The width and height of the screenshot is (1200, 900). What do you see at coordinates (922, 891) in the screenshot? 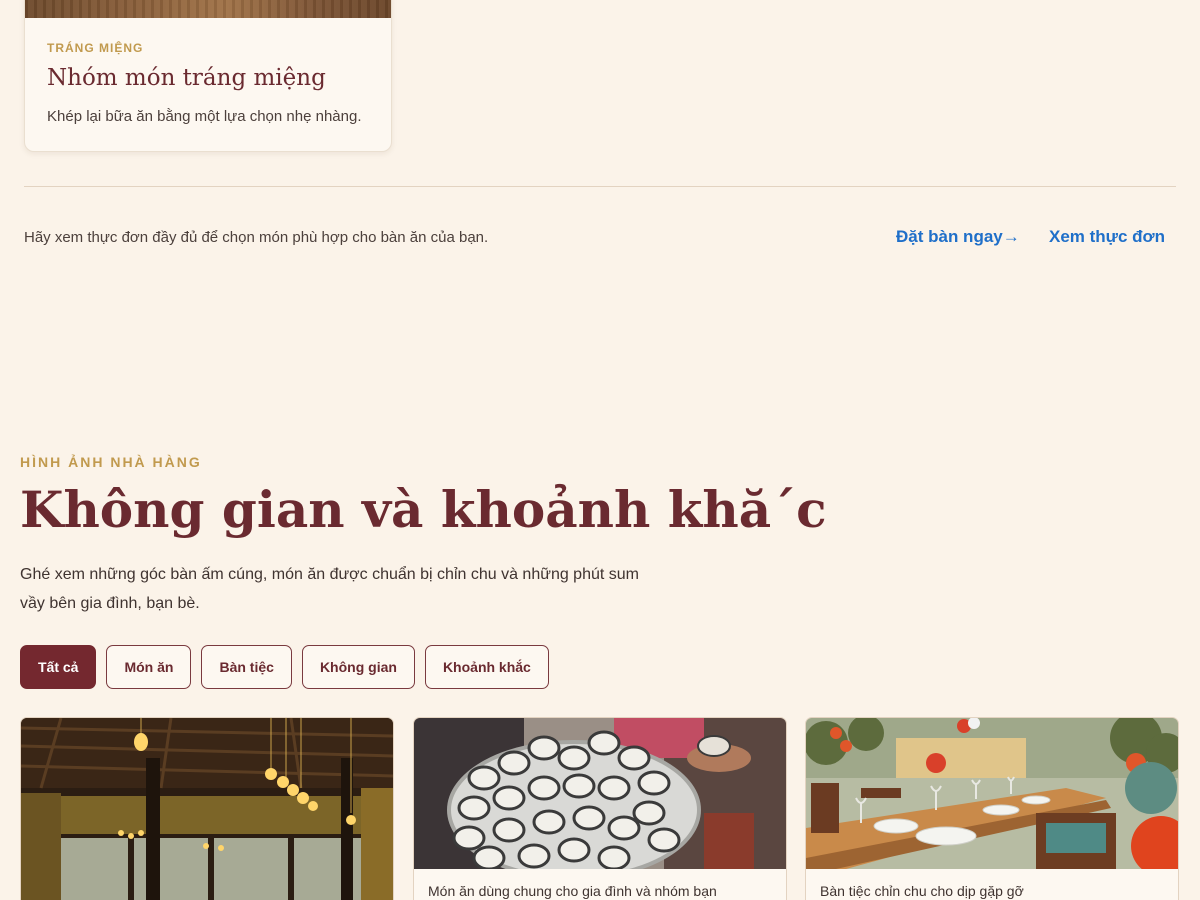
I see `card-caption: Bàn tiệc chỉn chu cho dịp gặp gỡ` at bounding box center [922, 891].